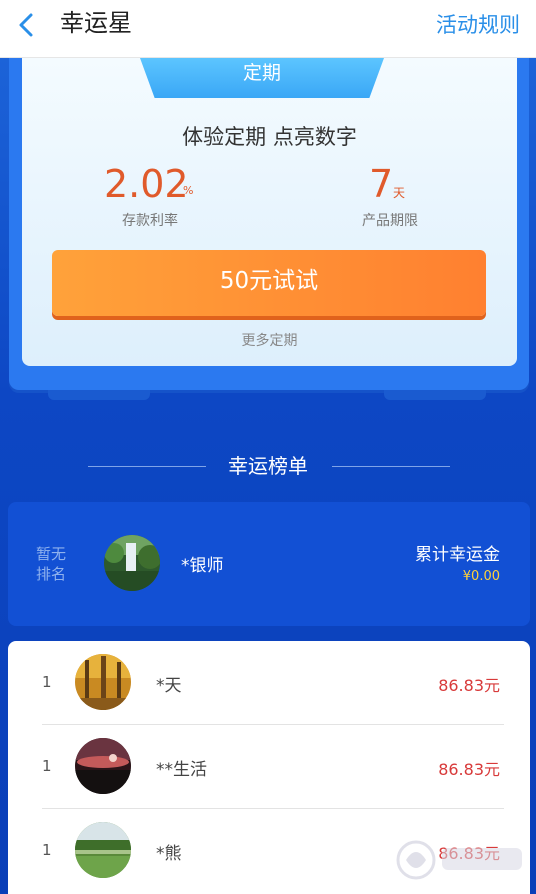 Image resolution: width=536 pixels, height=894 pixels. Describe the element at coordinates (146, 184) in the screenshot. I see `interest-rate-value: 2.02` at that location.